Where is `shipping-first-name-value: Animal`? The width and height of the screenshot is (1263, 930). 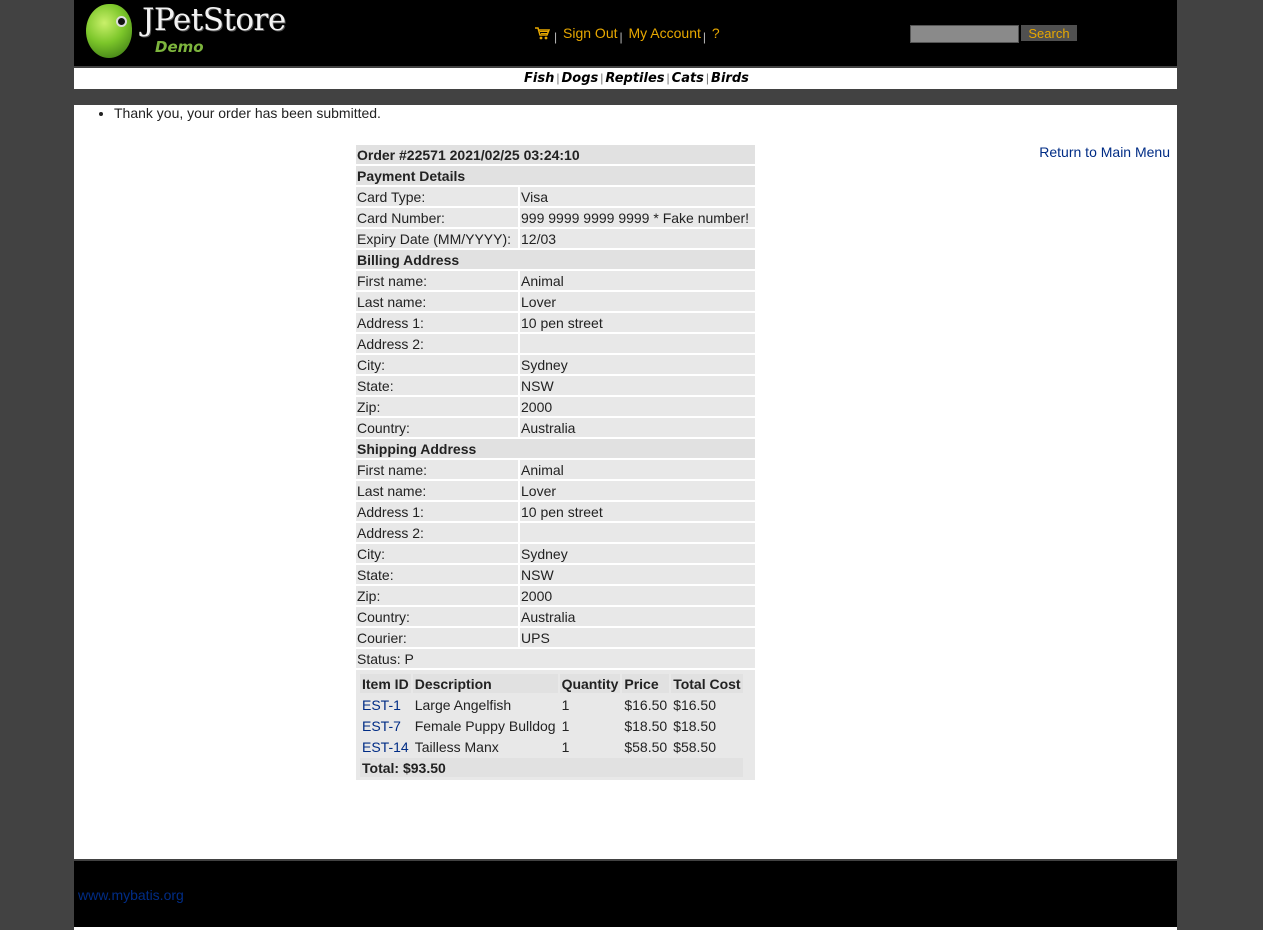
shipping-first-name-value: Animal is located at coordinates (637, 469).